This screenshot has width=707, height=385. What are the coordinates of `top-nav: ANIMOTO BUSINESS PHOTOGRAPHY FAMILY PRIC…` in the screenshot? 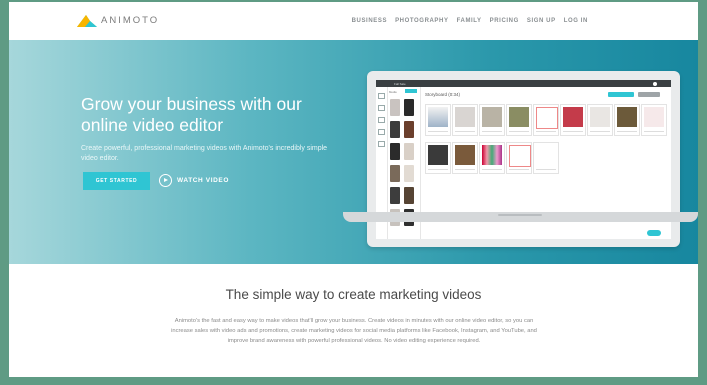 It's located at (353, 21).